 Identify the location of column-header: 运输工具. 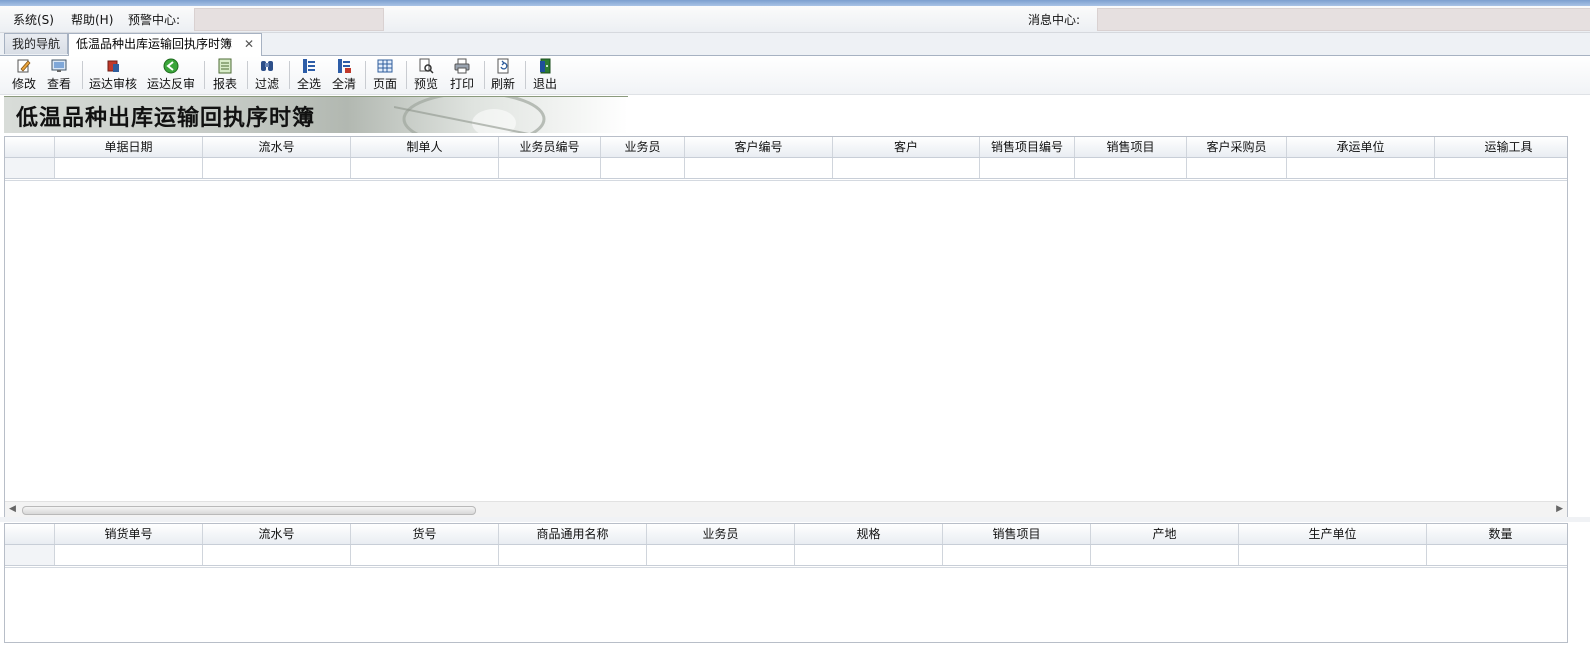
(1501, 147).